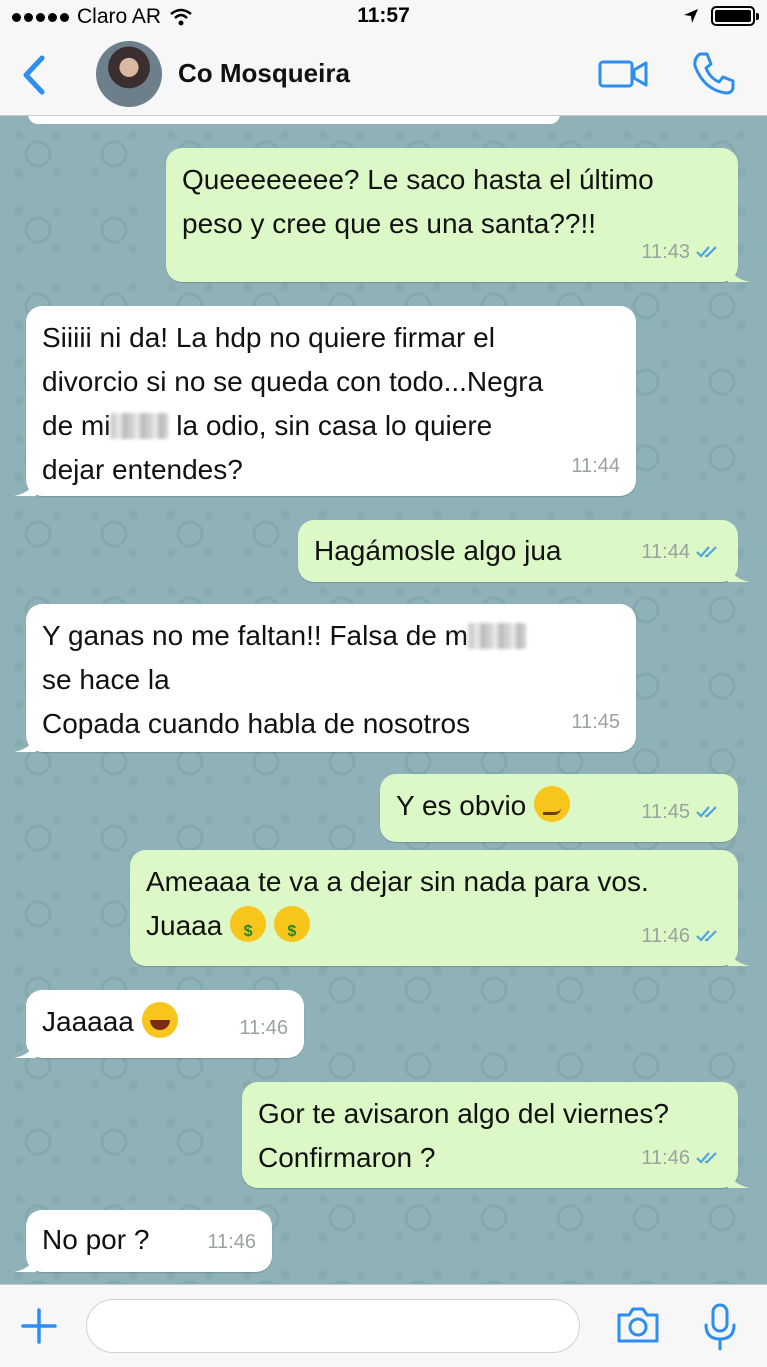 This screenshot has height=1367, width=767. Describe the element at coordinates (347, 1157) in the screenshot. I see `message-line: Confirmaron ?` at that location.